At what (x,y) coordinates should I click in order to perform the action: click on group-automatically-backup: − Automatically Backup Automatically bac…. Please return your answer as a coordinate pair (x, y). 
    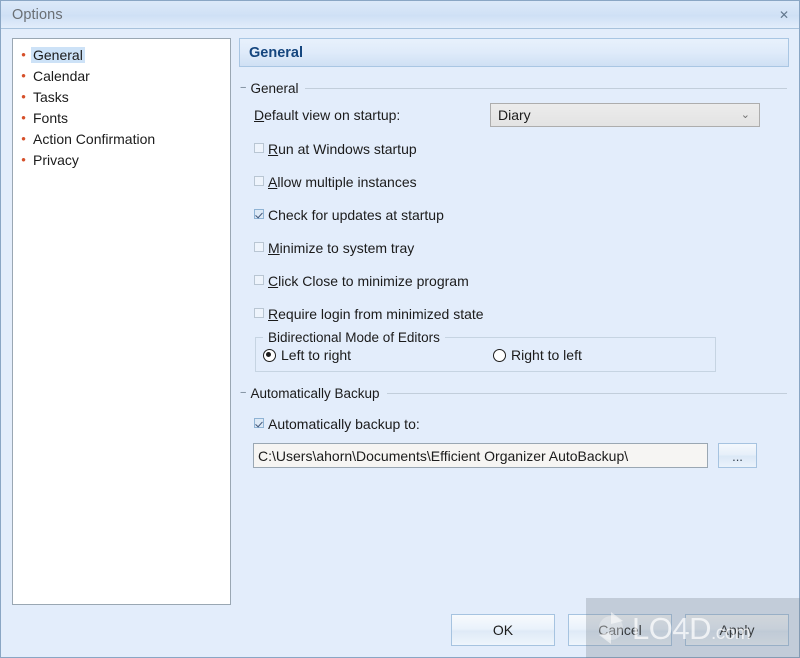
    Looking at the image, I should click on (514, 427).